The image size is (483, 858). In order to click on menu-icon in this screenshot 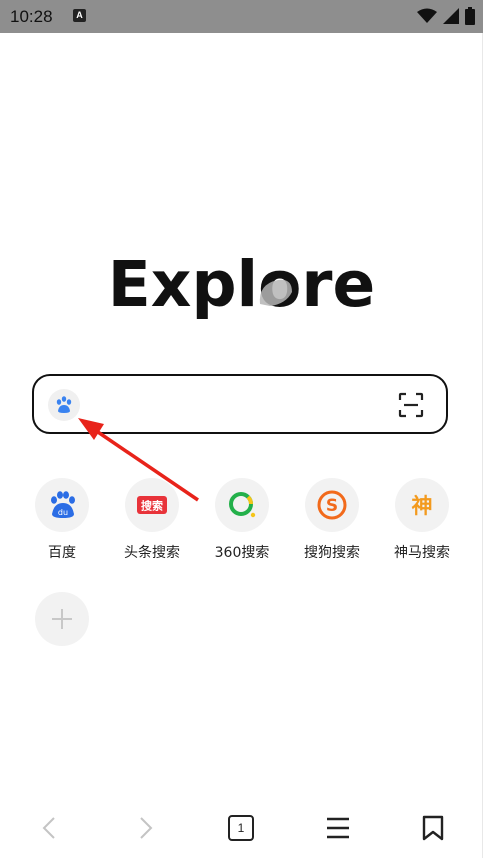, I will do `click(338, 828)`.